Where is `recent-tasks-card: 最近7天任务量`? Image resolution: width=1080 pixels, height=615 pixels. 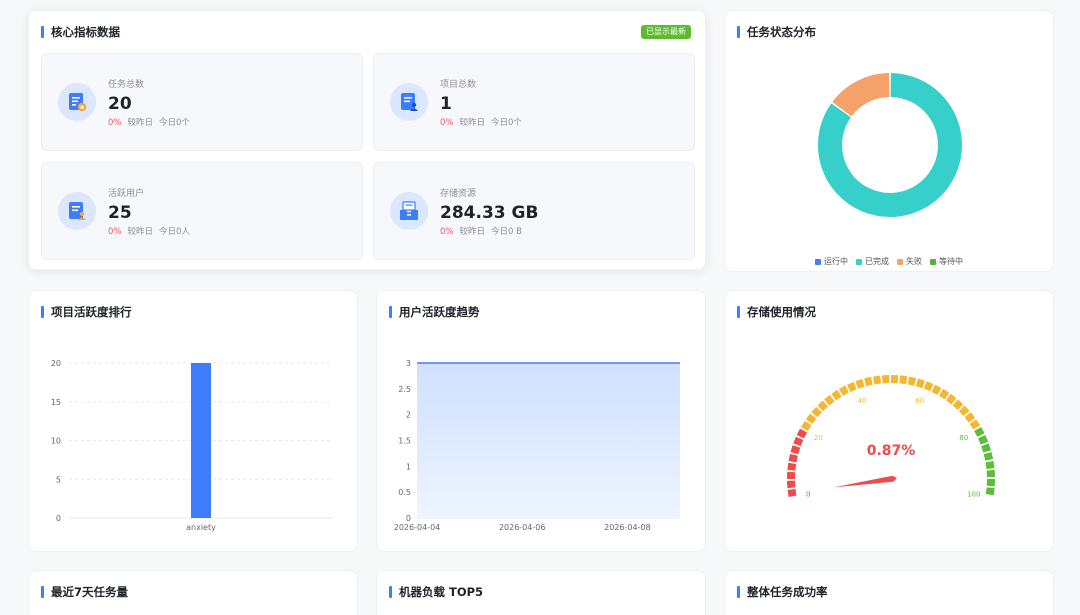
recent-tasks-card: 最近7天任务量 is located at coordinates (193, 592).